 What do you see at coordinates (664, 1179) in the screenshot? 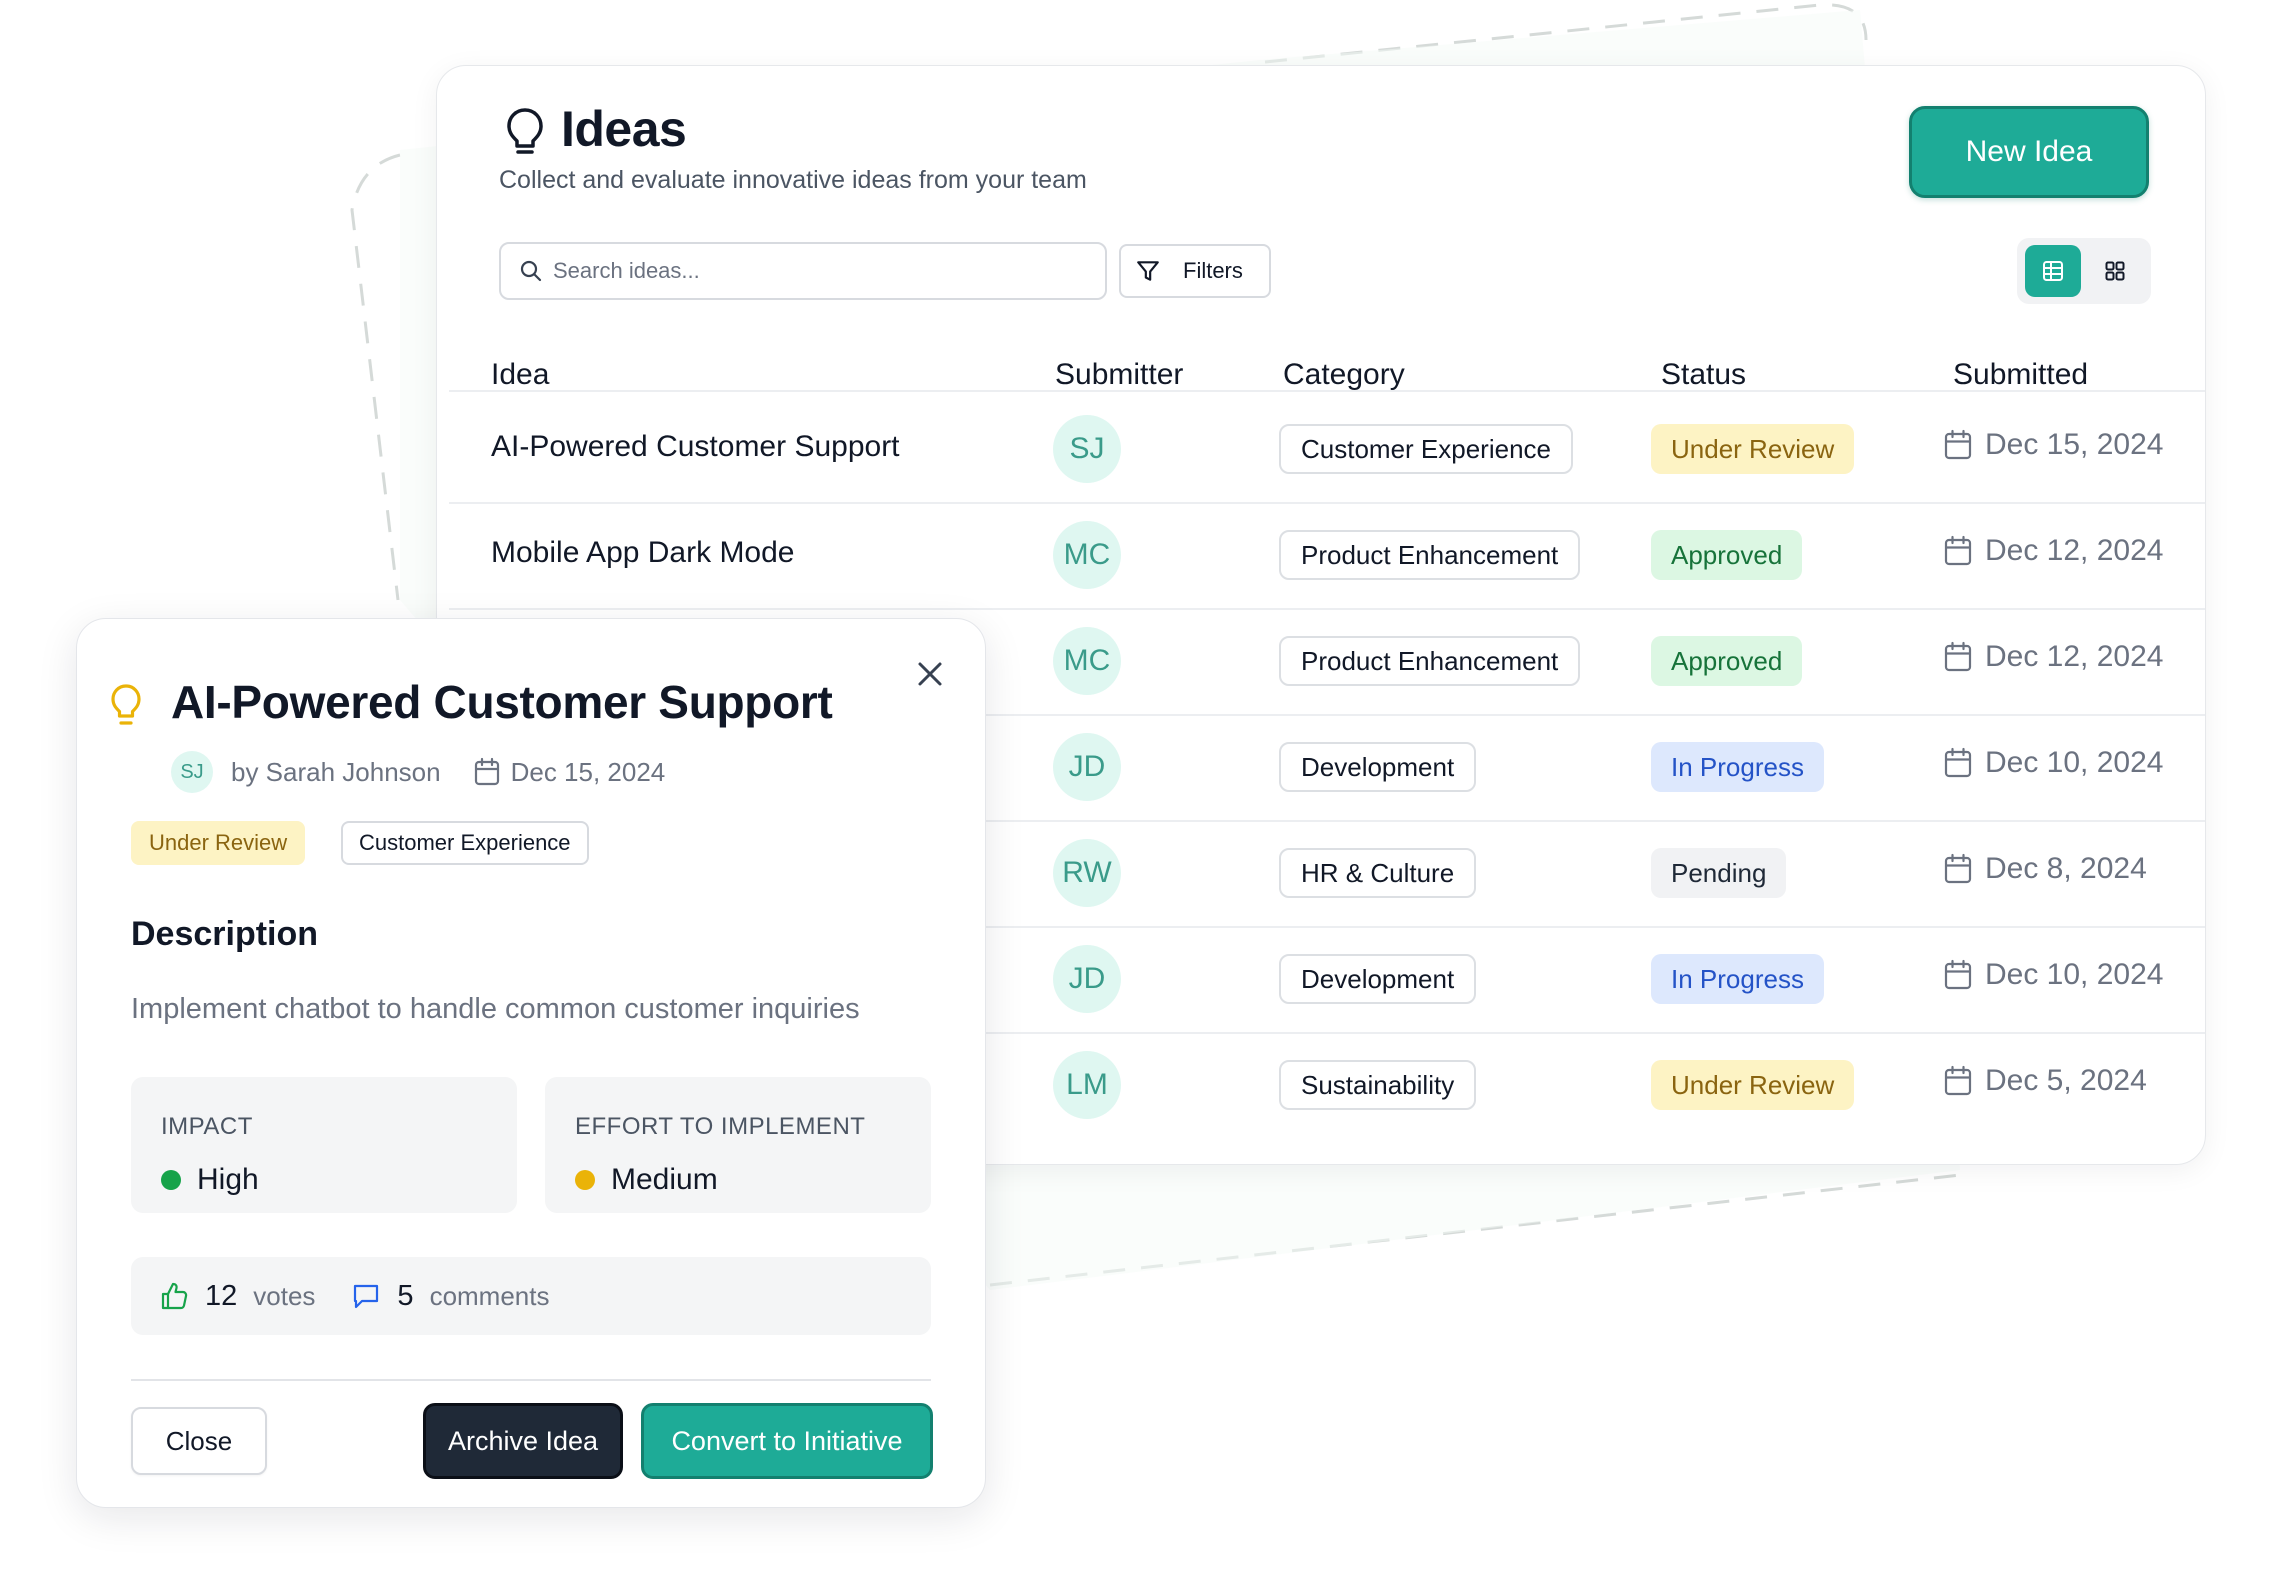
I see `effort-value-text: Medium` at bounding box center [664, 1179].